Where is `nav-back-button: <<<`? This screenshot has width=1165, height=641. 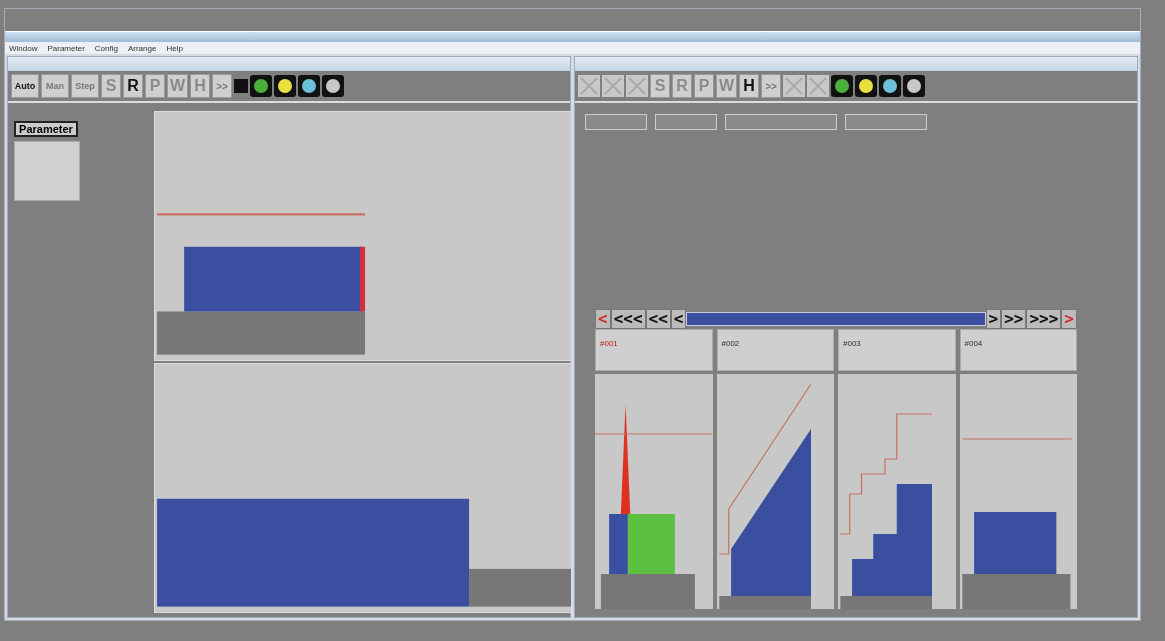 nav-back-button: <<< is located at coordinates (628, 319).